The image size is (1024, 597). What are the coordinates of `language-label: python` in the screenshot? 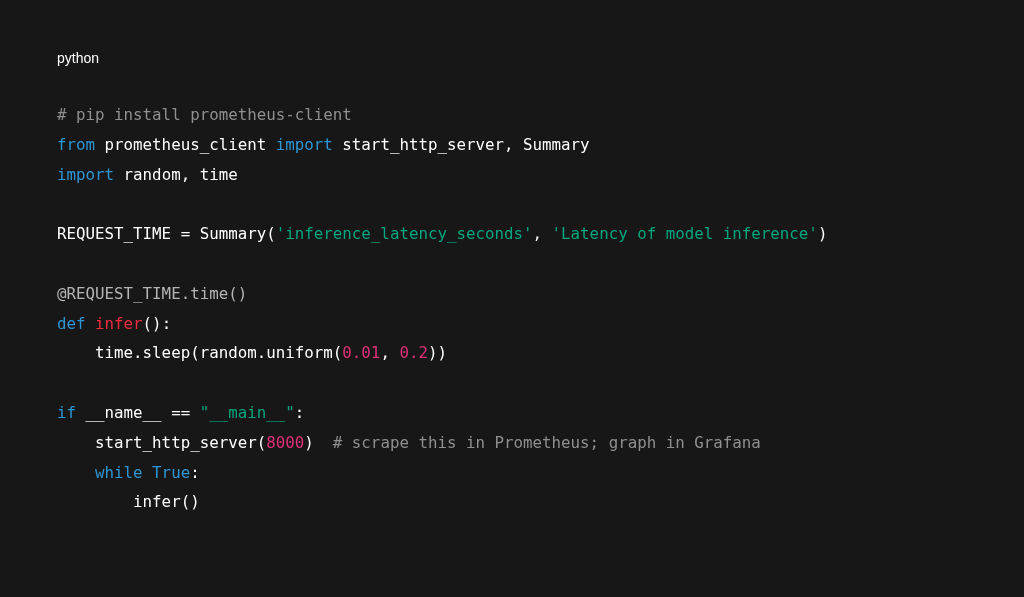 It's located at (78, 58).